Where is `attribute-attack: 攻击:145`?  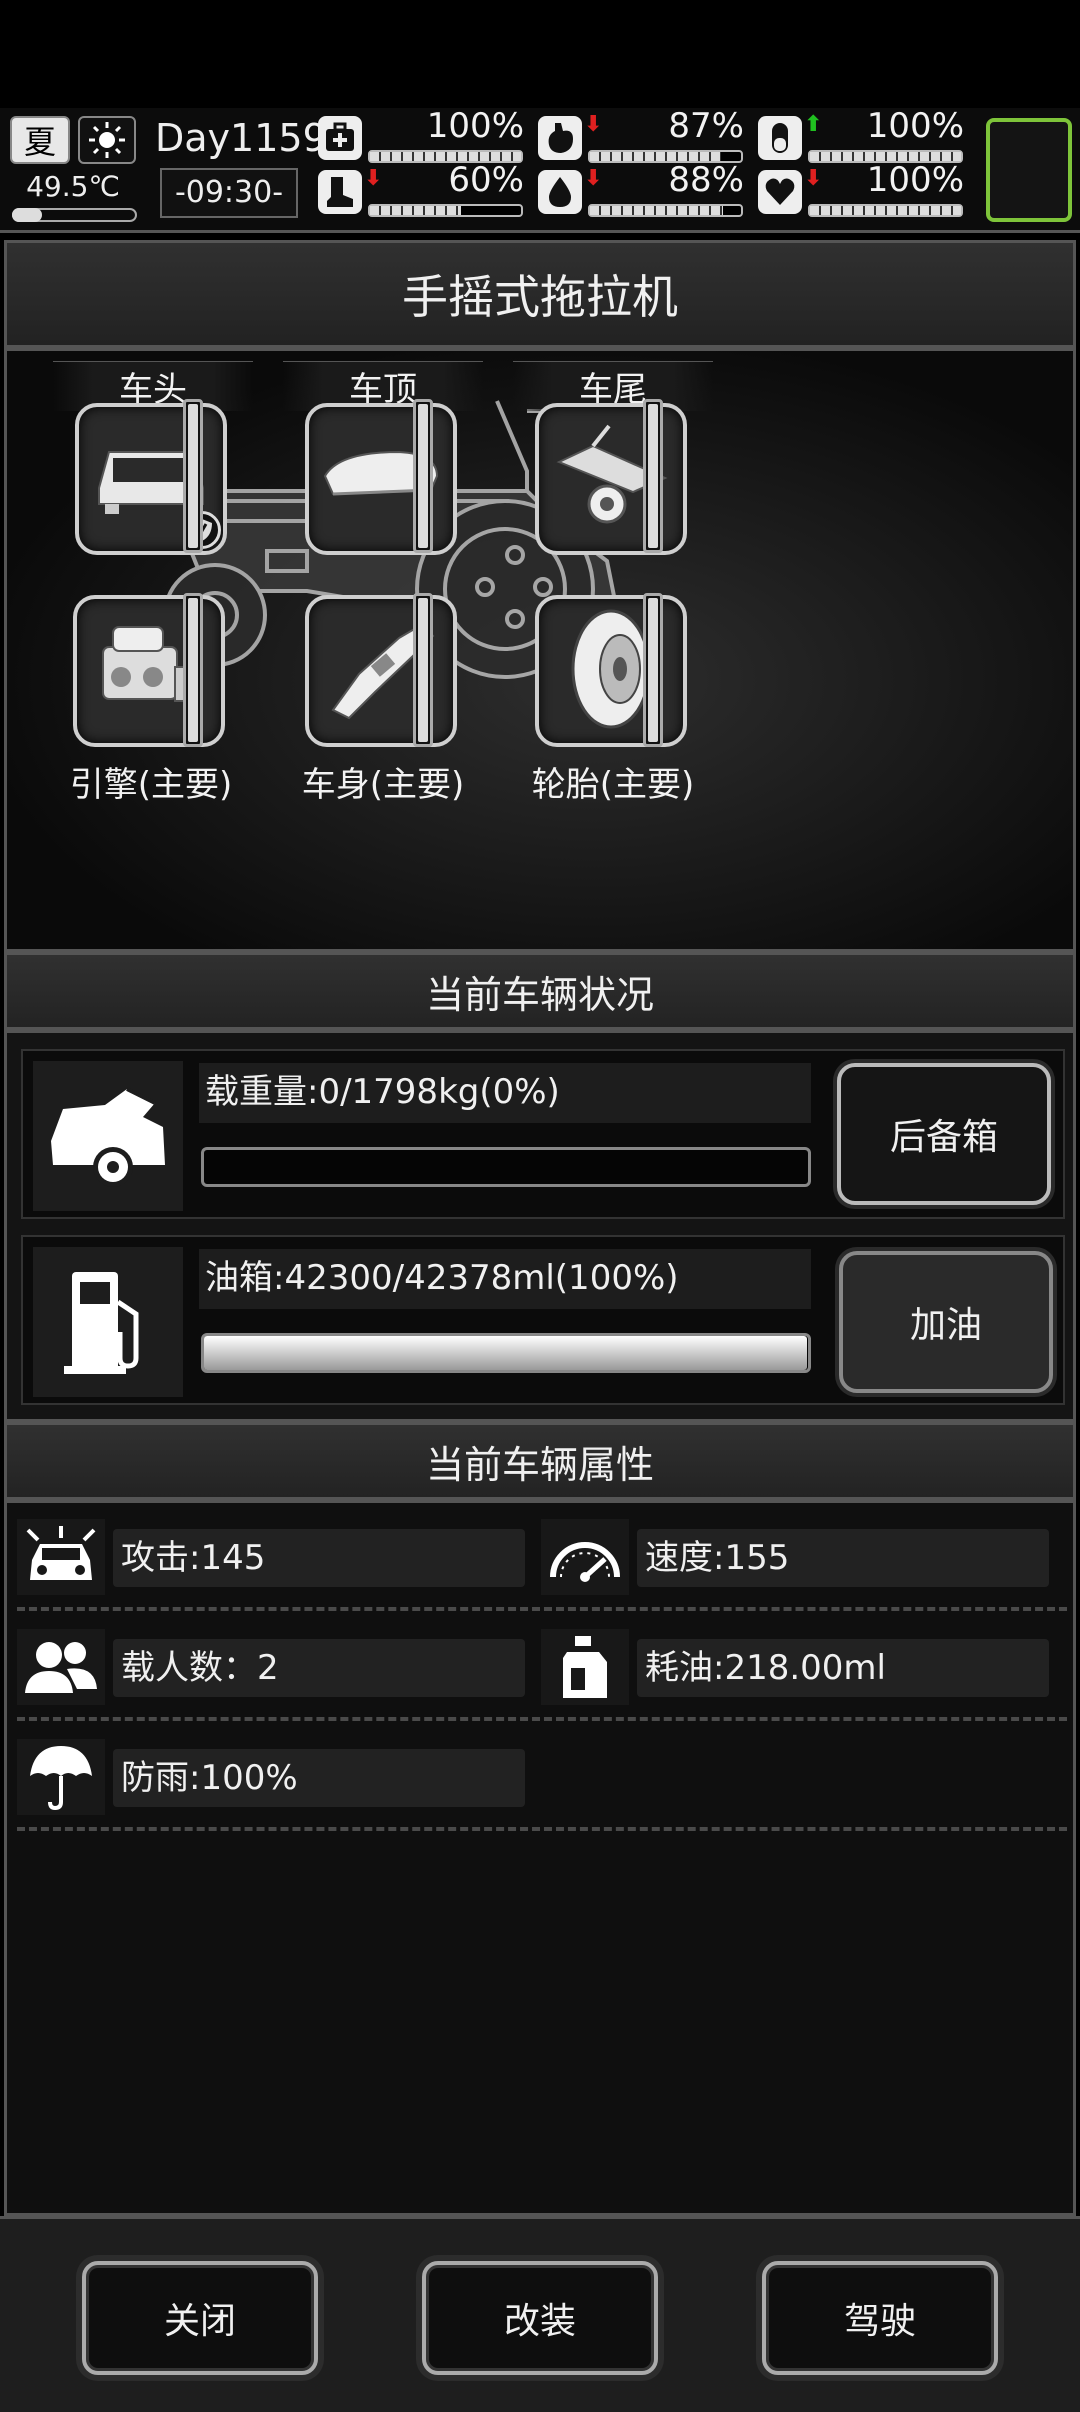 attribute-attack: 攻击:145 is located at coordinates (277, 1557).